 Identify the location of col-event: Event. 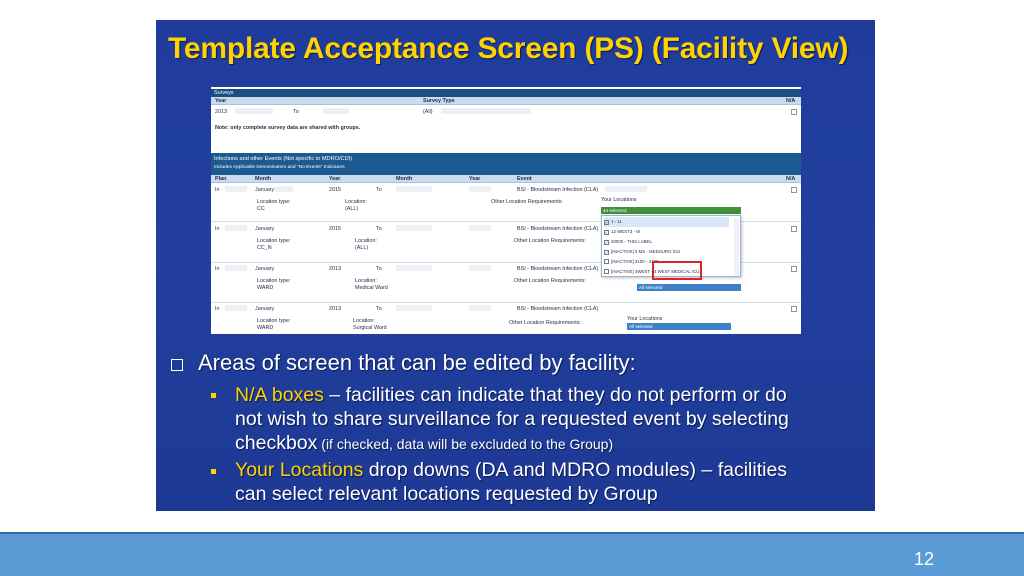
(524, 179).